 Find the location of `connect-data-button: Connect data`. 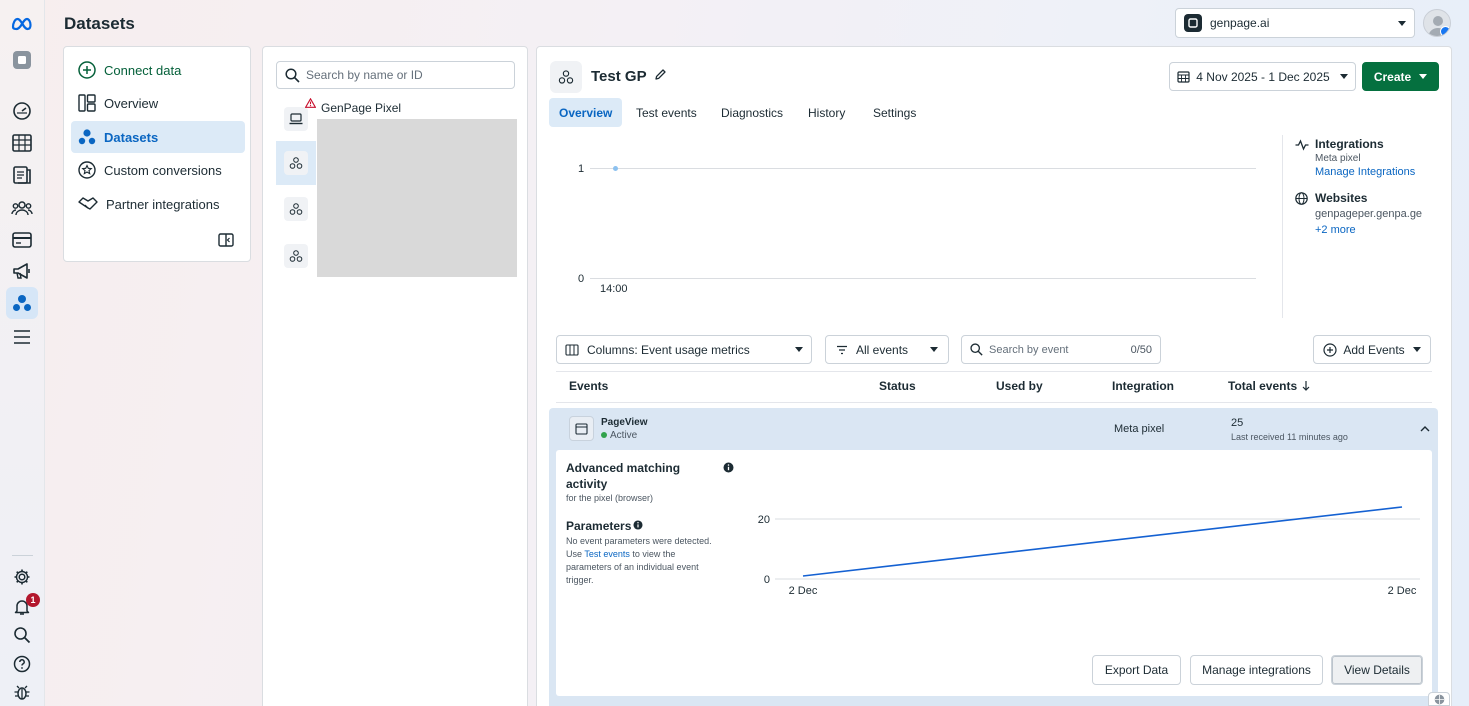

connect-data-button: Connect data is located at coordinates (158, 70).